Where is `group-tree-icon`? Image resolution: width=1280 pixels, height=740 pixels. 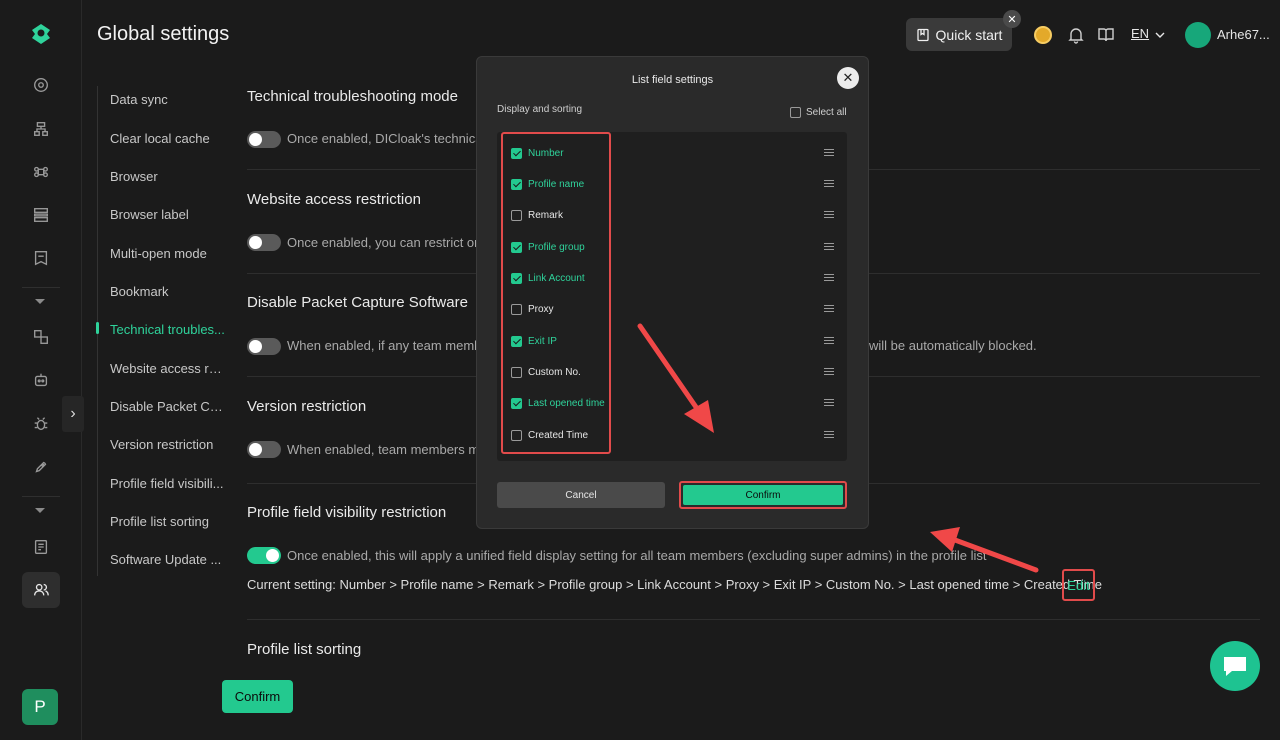
group-tree-icon is located at coordinates (41, 129).